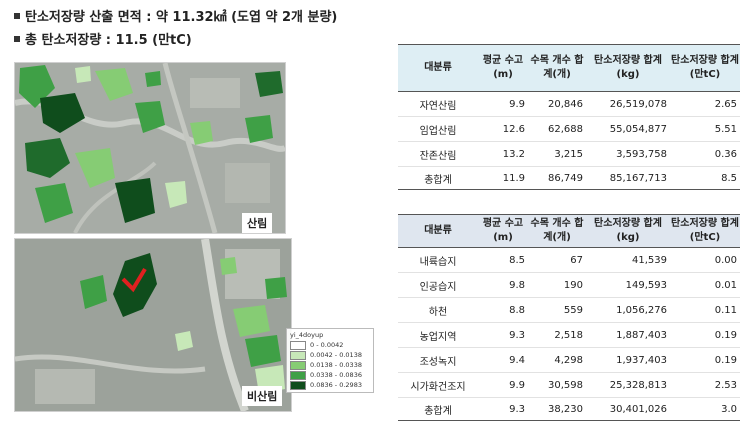 The image size is (745, 421). I want to click on legend-label: 0.0836 - 0.2983, so click(336, 385).